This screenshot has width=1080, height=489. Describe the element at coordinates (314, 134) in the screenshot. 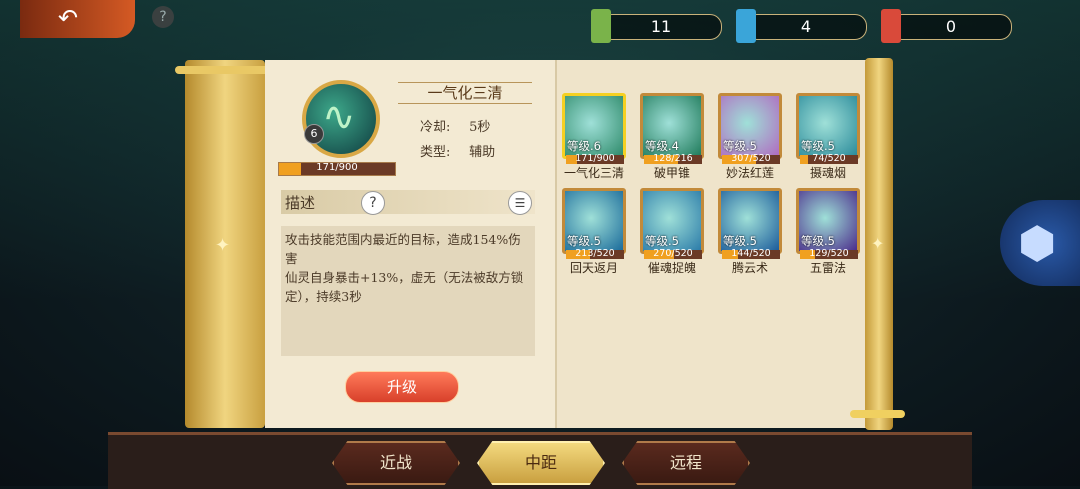

I see `skill-level-badge: 6` at that location.